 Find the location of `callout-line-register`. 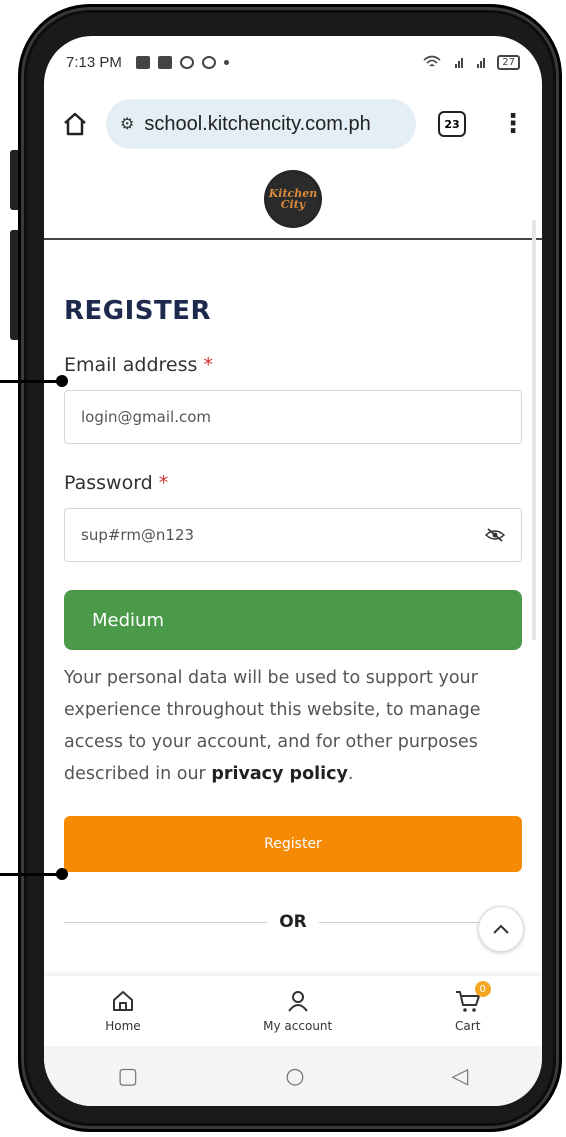

callout-line-register is located at coordinates (31, 874).